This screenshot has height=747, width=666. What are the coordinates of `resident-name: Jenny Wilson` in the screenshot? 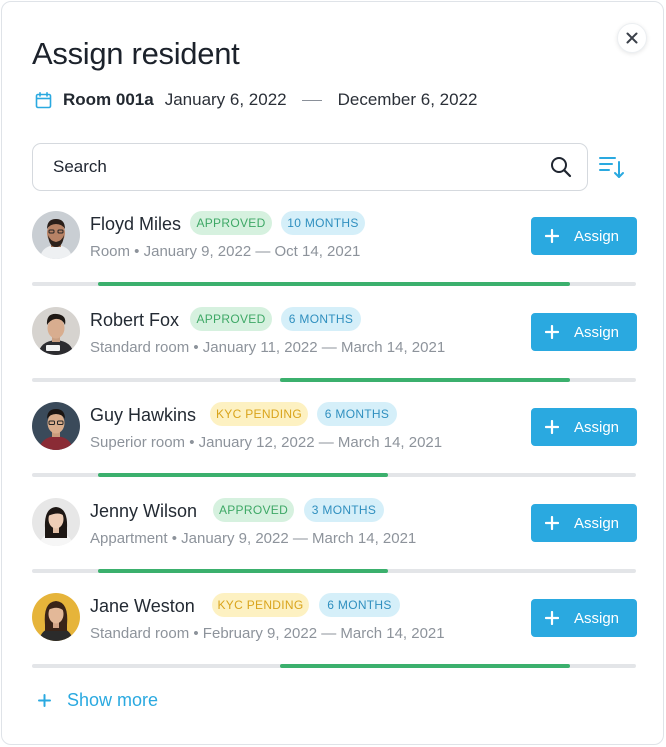 It's located at (144, 511).